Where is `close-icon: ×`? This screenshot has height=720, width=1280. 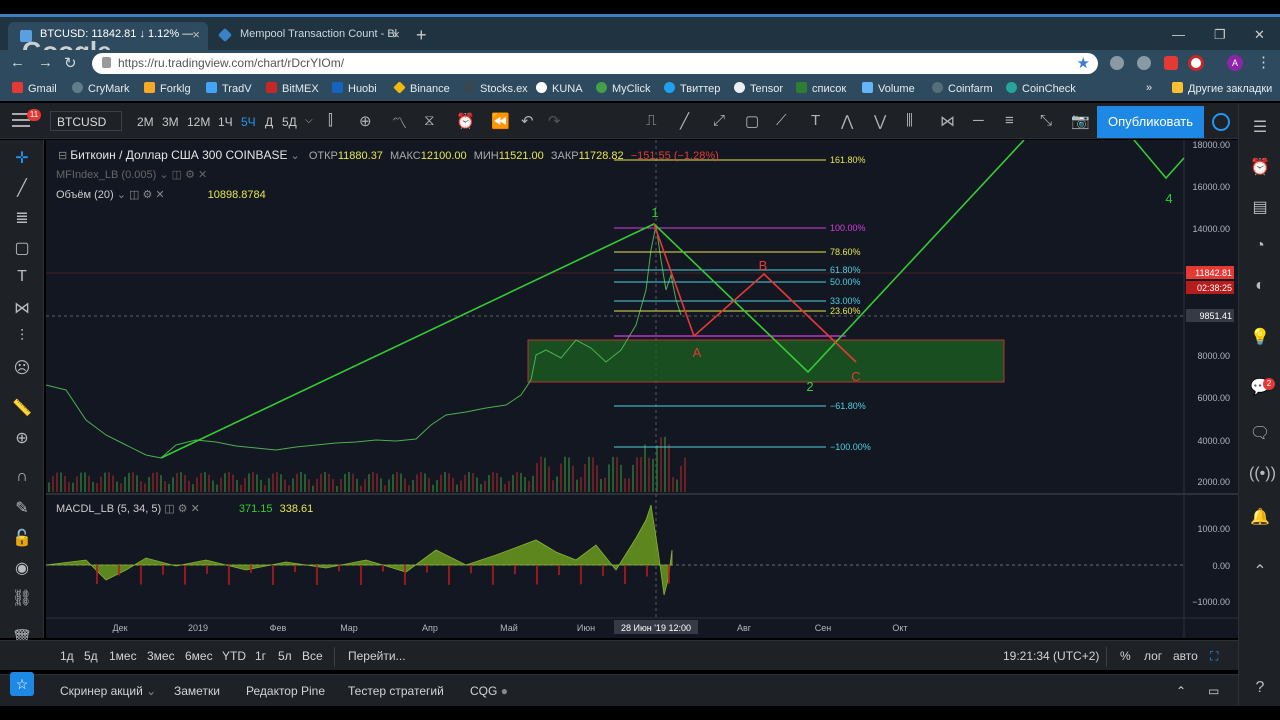
close-icon: × is located at coordinates (396, 34).